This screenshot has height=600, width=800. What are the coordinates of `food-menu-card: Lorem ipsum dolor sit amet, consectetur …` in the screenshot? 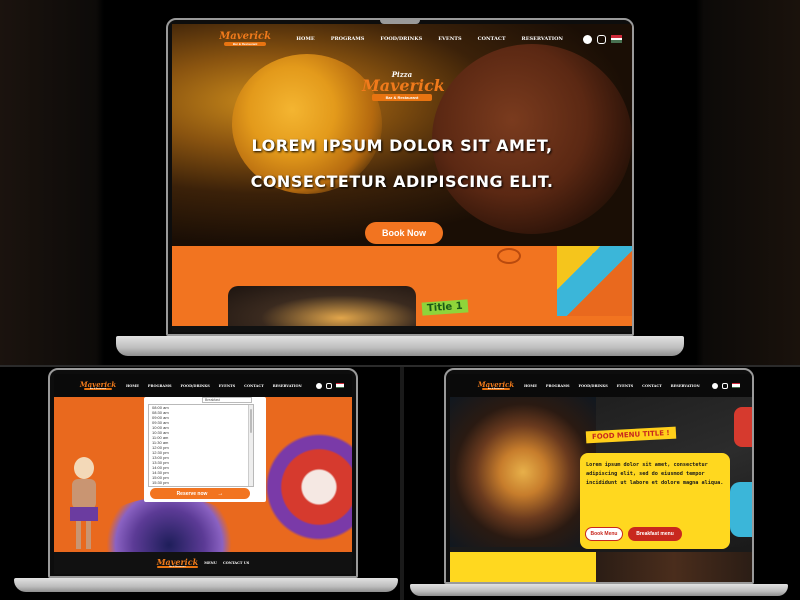 It's located at (655, 501).